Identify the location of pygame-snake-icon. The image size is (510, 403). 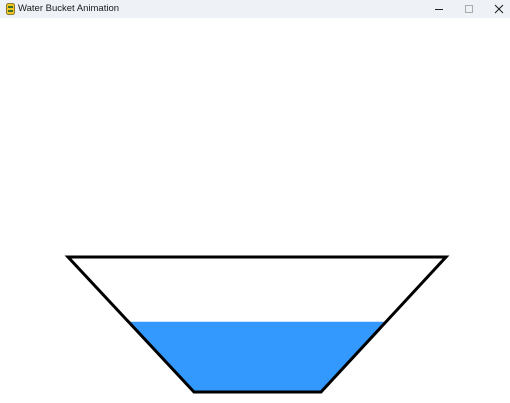
(10, 9).